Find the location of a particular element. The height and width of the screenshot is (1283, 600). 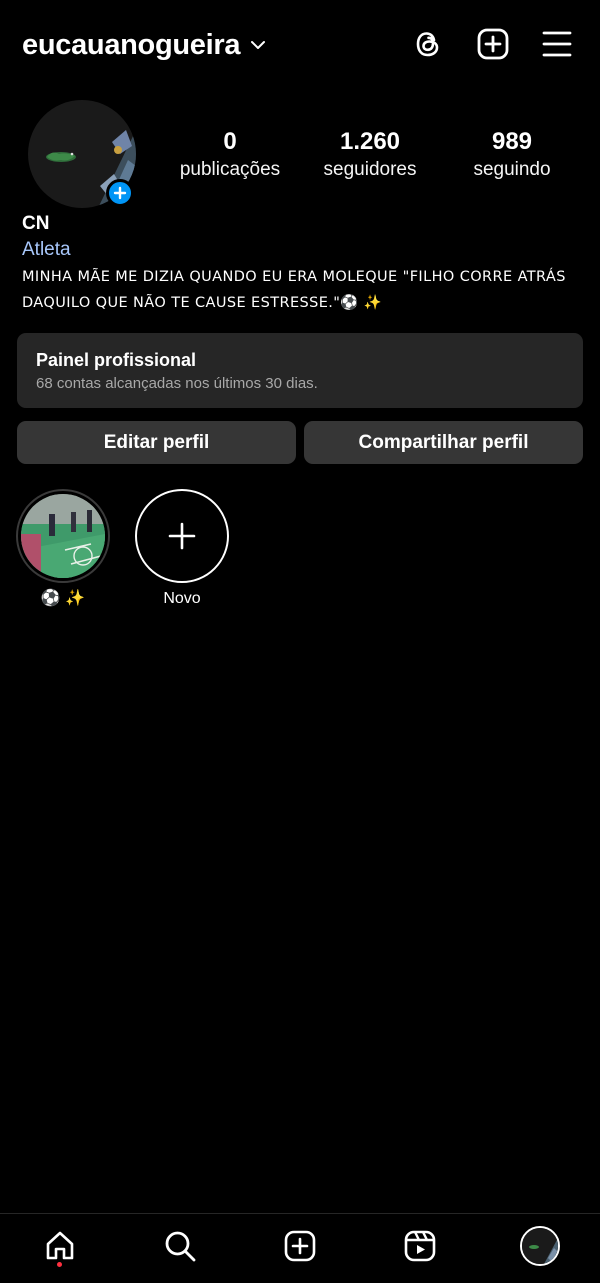

profile-avatar-container is located at coordinates (82, 154).